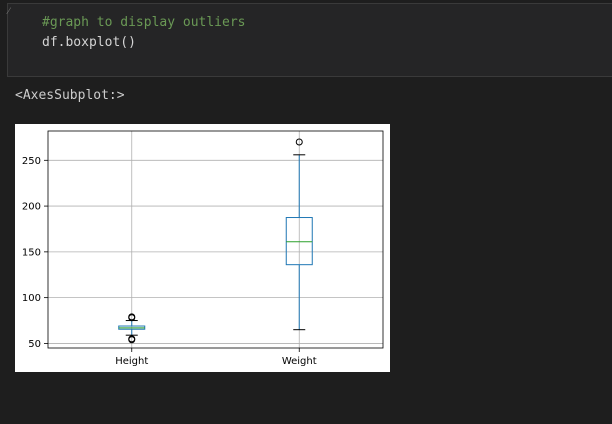  I want to click on y-tick-label: 50, so click(34, 344).